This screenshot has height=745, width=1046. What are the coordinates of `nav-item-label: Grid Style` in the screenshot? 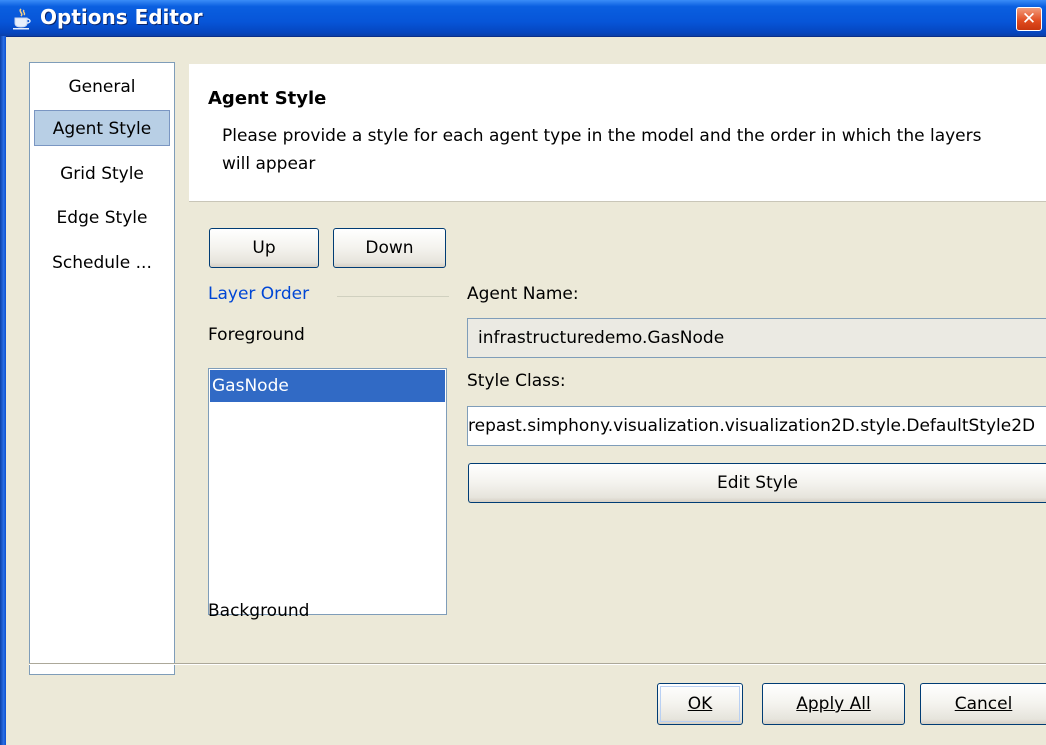 It's located at (102, 174).